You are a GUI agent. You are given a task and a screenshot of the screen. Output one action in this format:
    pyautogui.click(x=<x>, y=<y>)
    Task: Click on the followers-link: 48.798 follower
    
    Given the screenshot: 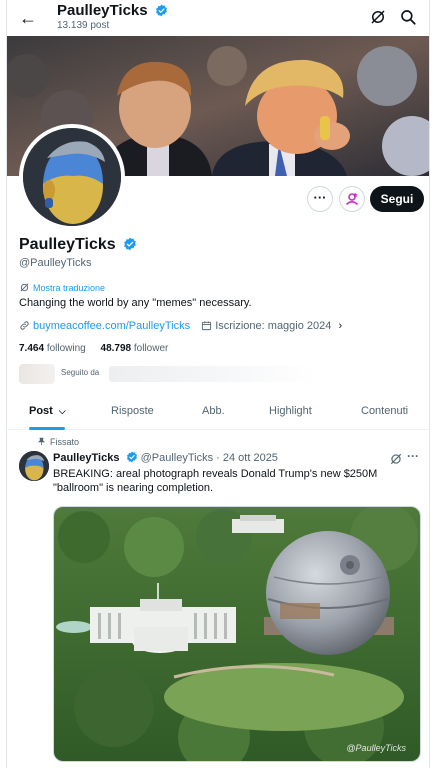 What is the action you would take?
    pyautogui.click(x=135, y=348)
    